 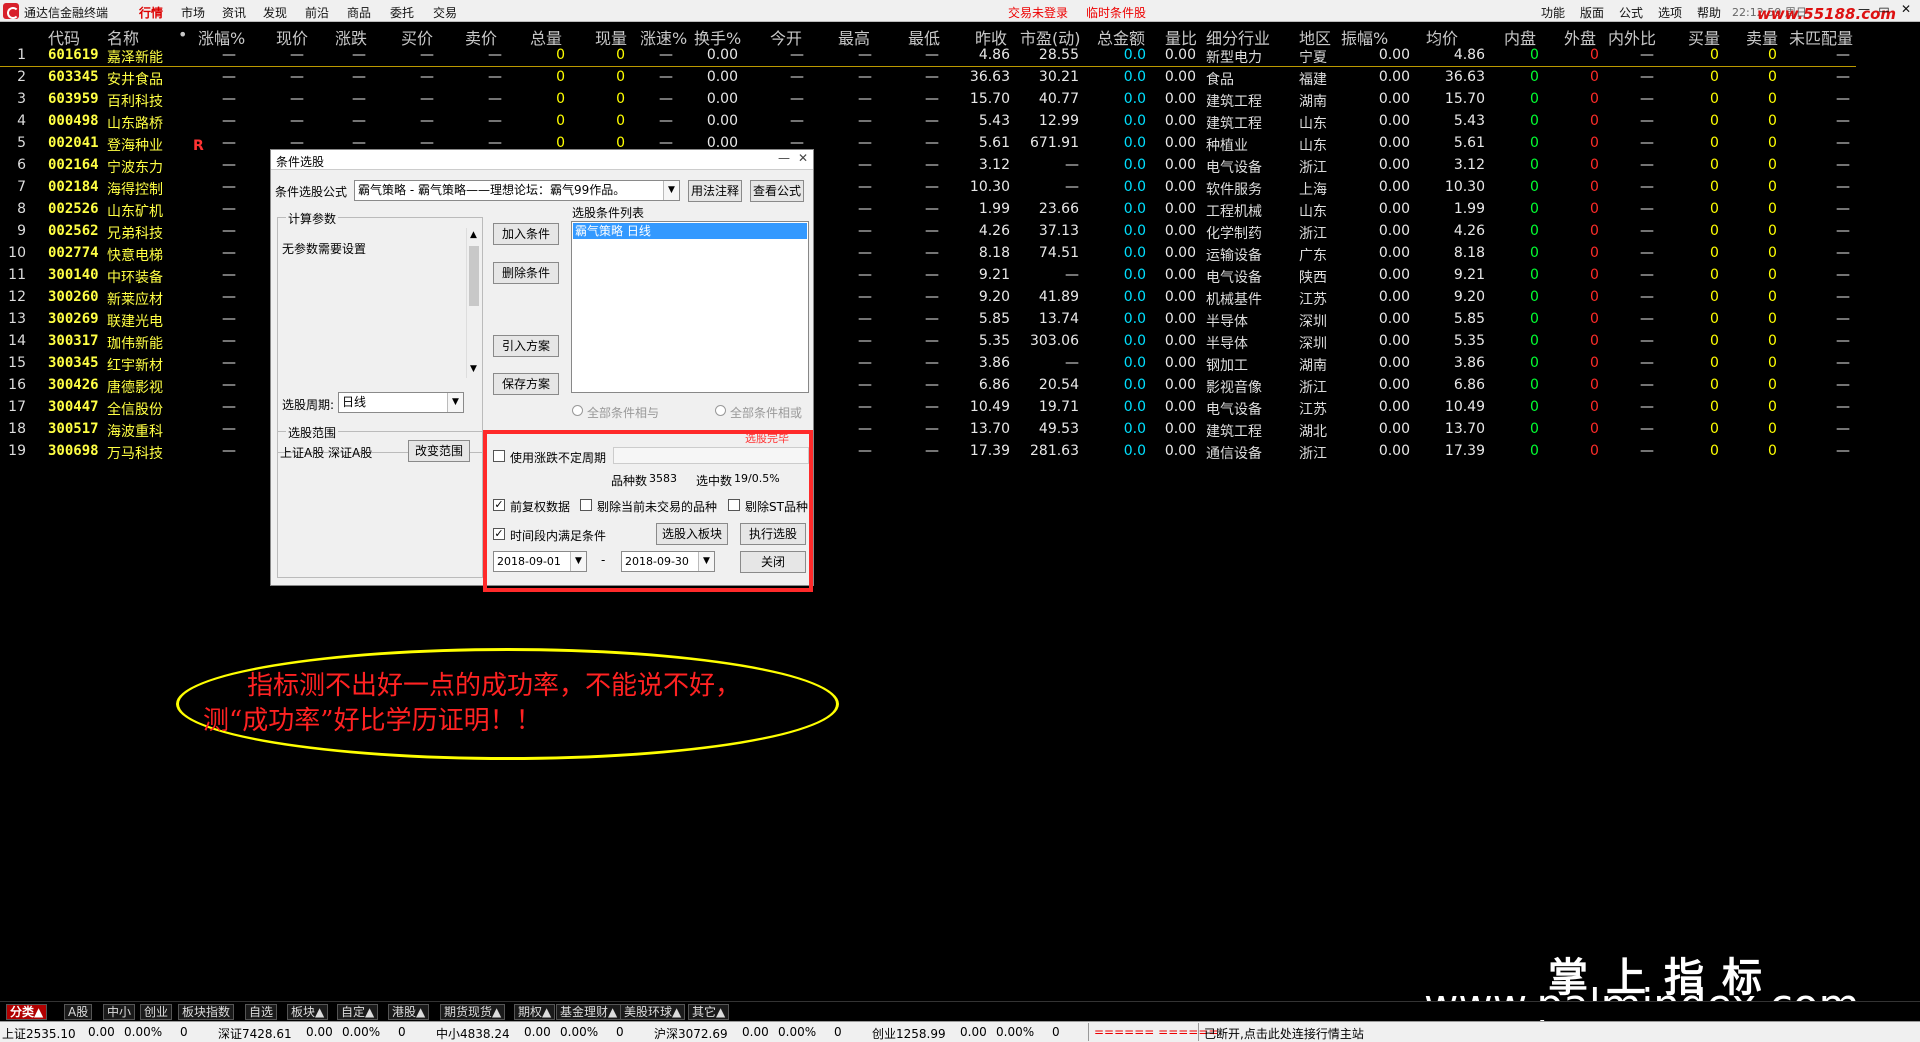 I want to click on inner-vol: 0, so click(x=1534, y=429).